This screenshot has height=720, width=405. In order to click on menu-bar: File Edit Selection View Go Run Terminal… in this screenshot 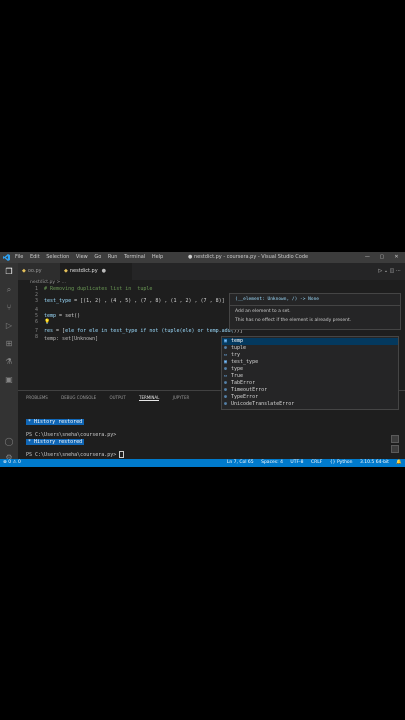, I will do `click(91, 257)`.